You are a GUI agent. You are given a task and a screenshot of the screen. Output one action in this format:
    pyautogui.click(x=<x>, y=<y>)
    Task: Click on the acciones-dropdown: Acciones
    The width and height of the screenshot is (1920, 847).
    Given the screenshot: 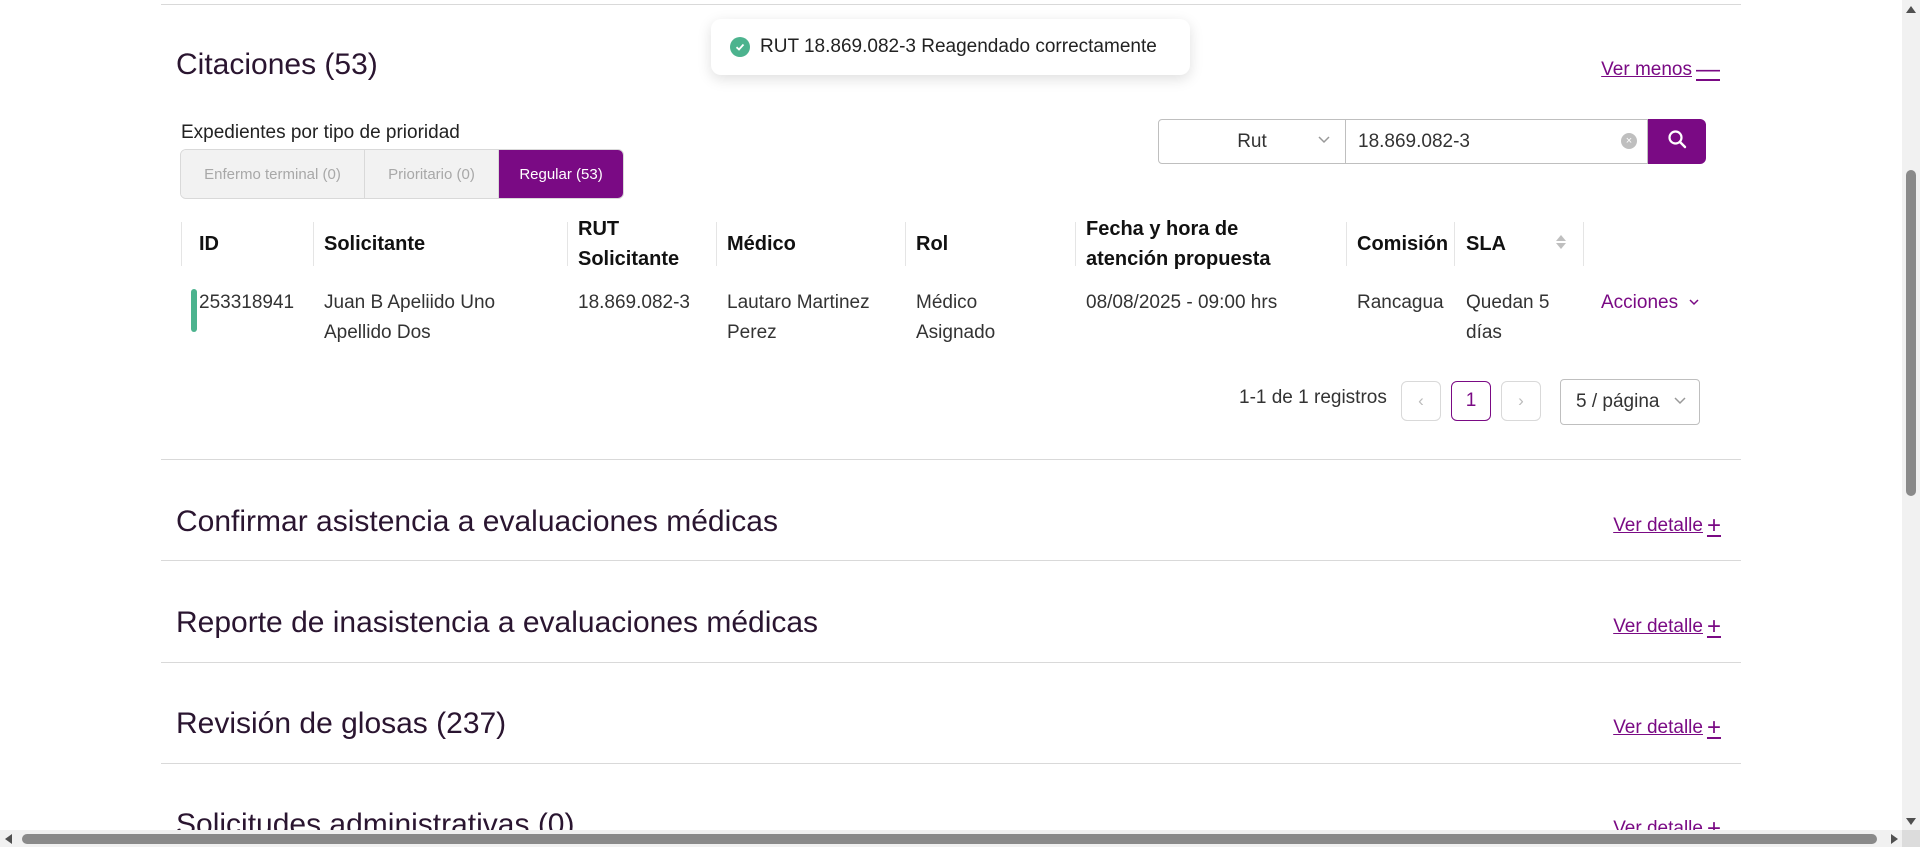 What is the action you would take?
    pyautogui.click(x=1650, y=303)
    